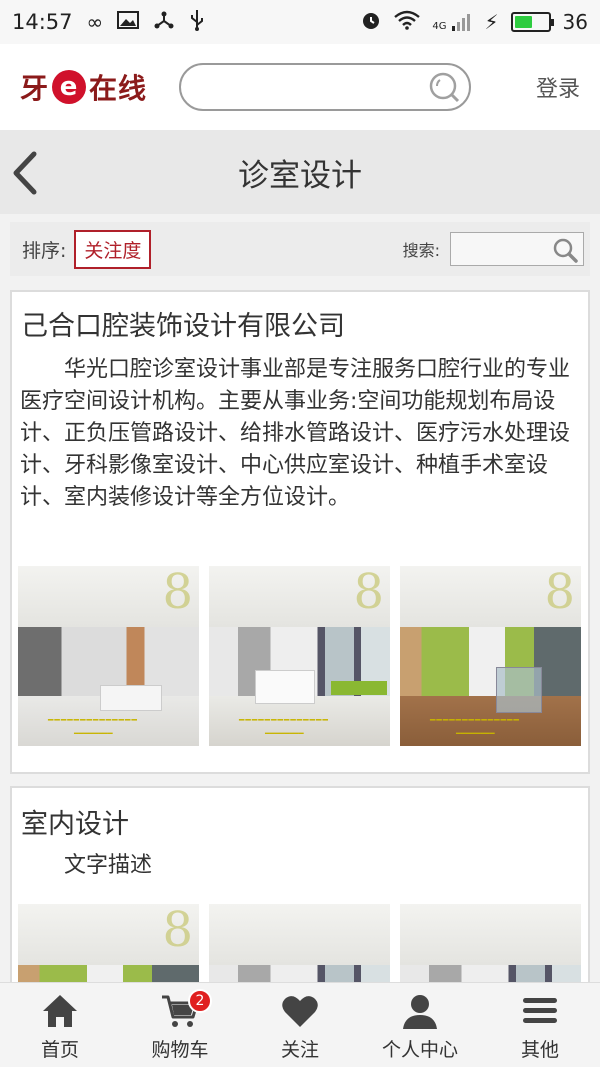 The height and width of the screenshot is (1067, 600). I want to click on cart-badge: 2, so click(200, 1001).